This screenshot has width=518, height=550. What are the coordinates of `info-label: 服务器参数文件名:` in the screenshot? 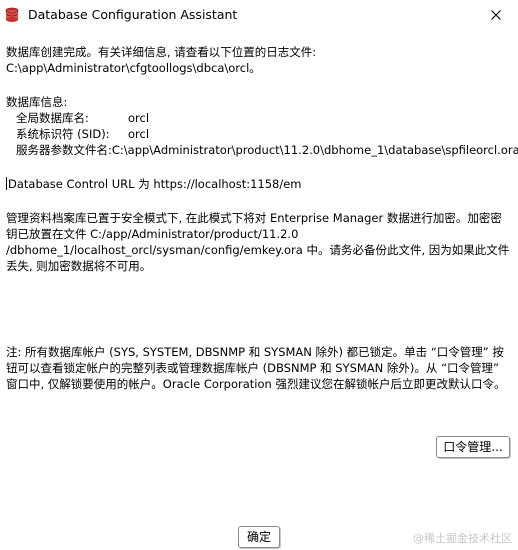 It's located at (64, 150).